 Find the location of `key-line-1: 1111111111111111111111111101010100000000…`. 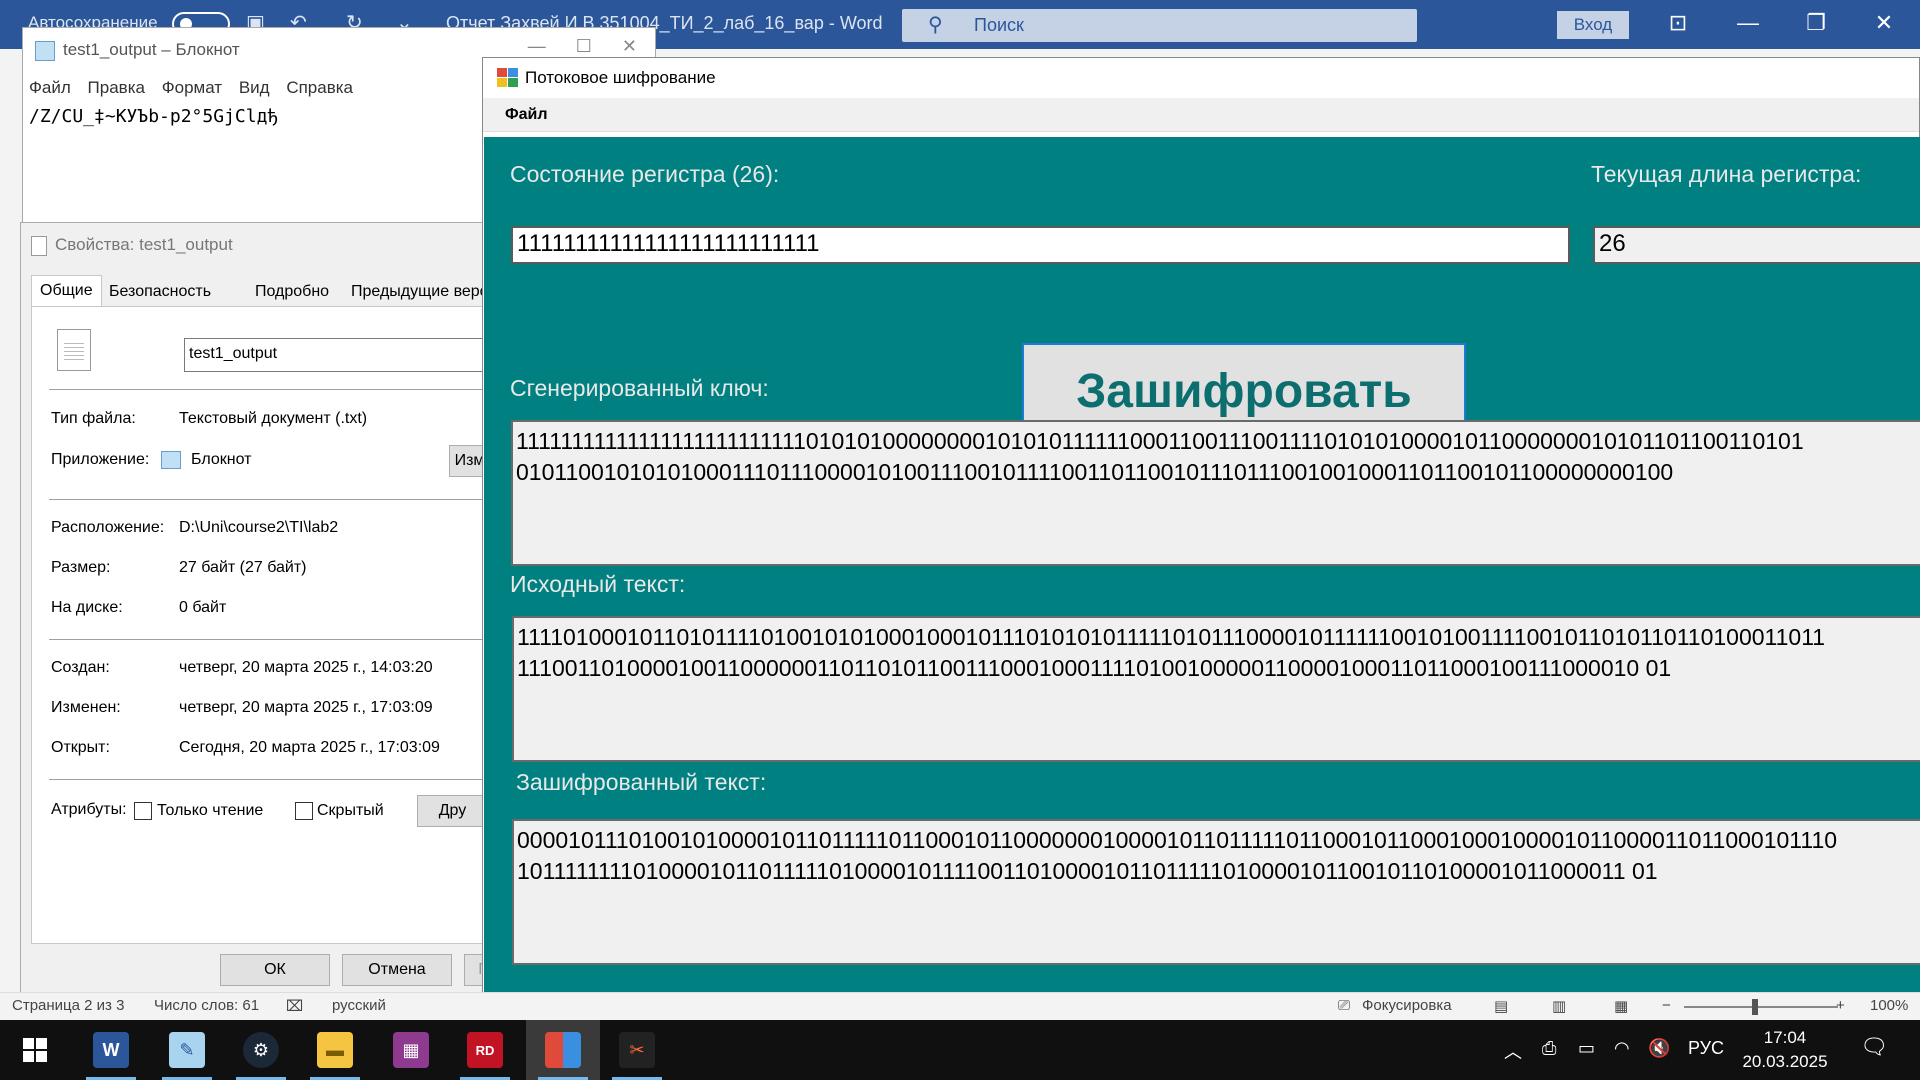

key-line-1: 1111111111111111111111111101010100000000… is located at coordinates (1160, 441).